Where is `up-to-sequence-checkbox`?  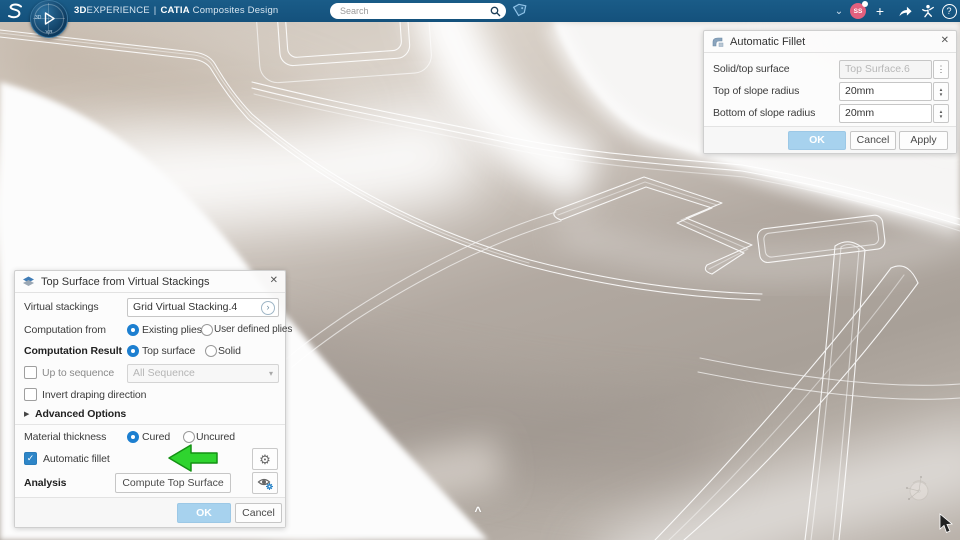
up-to-sequence-checkbox is located at coordinates (30, 372).